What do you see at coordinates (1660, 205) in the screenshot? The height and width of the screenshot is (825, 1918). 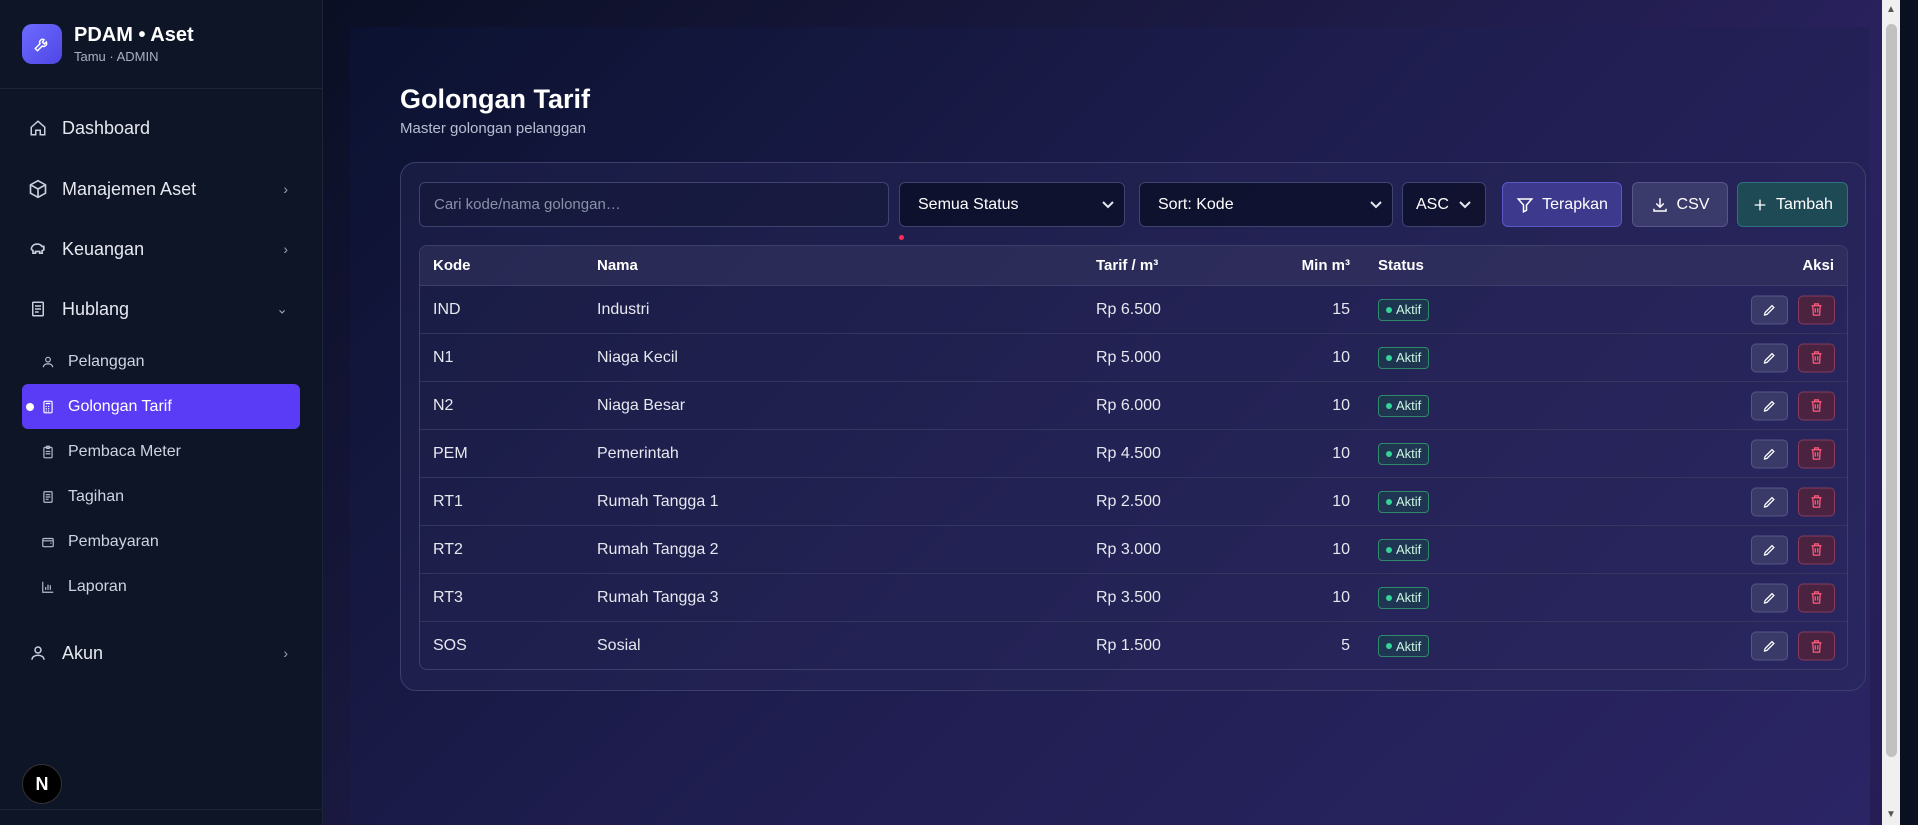 I see `download-icon` at bounding box center [1660, 205].